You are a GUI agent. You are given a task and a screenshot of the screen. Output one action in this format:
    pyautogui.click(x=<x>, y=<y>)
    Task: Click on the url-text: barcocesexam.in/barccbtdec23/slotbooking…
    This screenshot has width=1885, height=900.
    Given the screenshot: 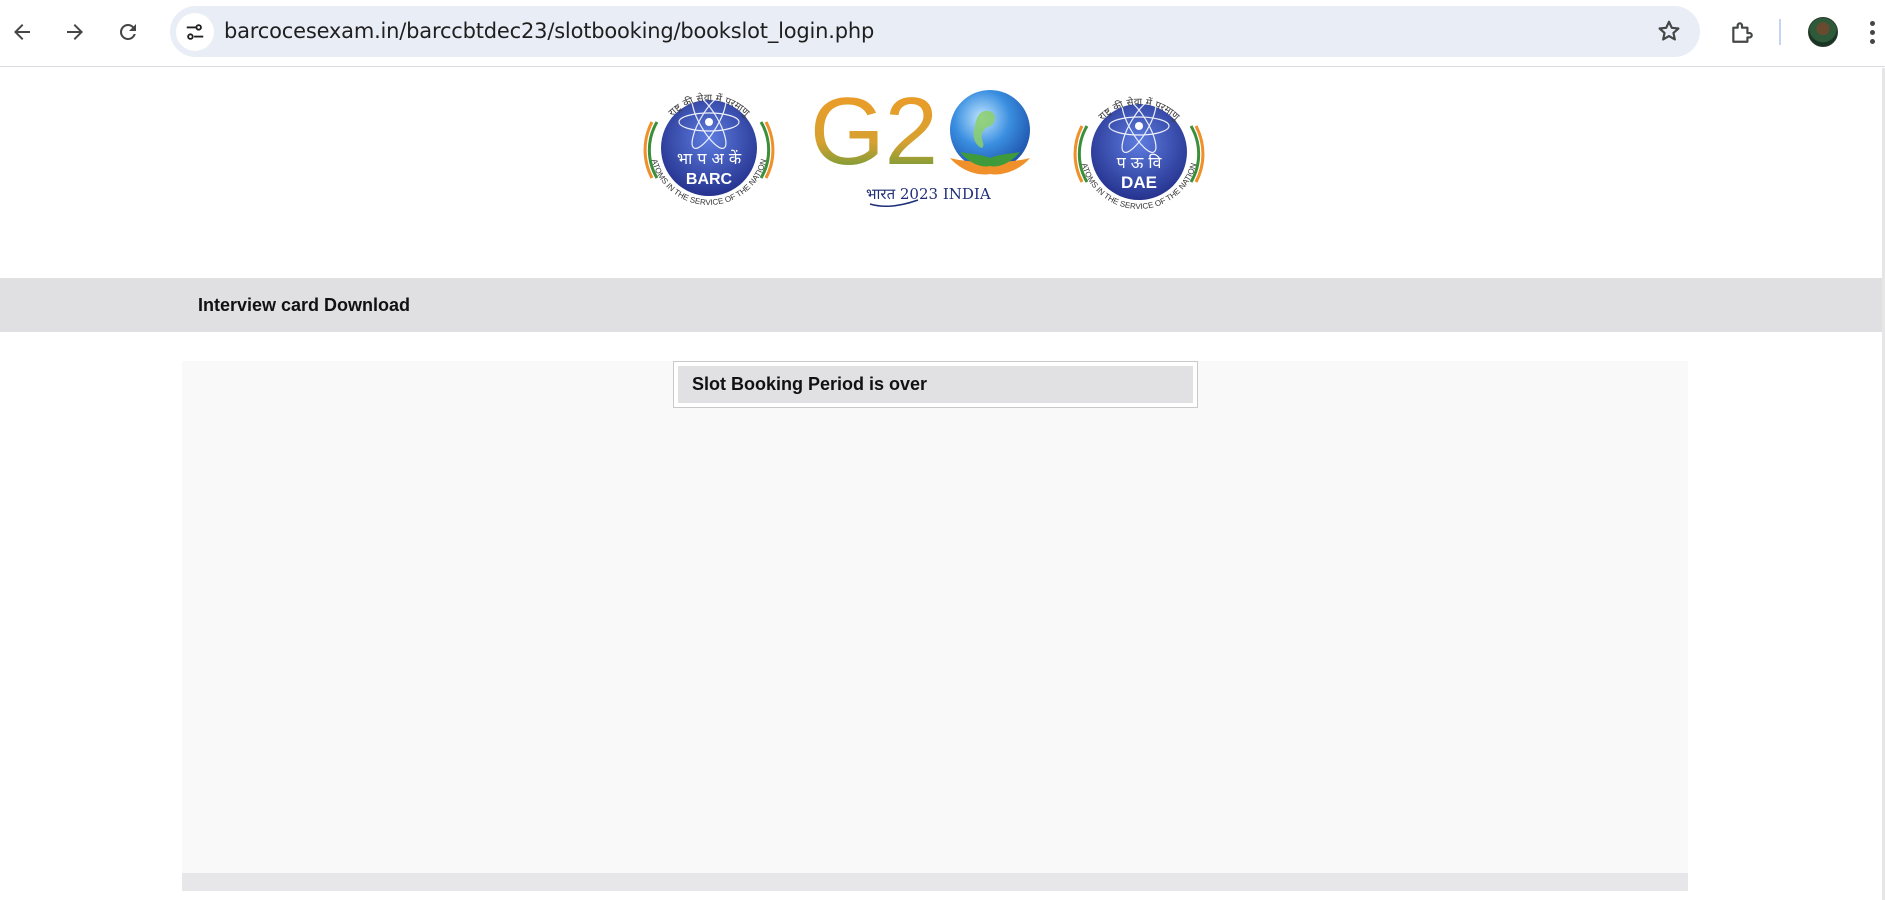 What is the action you would take?
    pyautogui.click(x=549, y=31)
    